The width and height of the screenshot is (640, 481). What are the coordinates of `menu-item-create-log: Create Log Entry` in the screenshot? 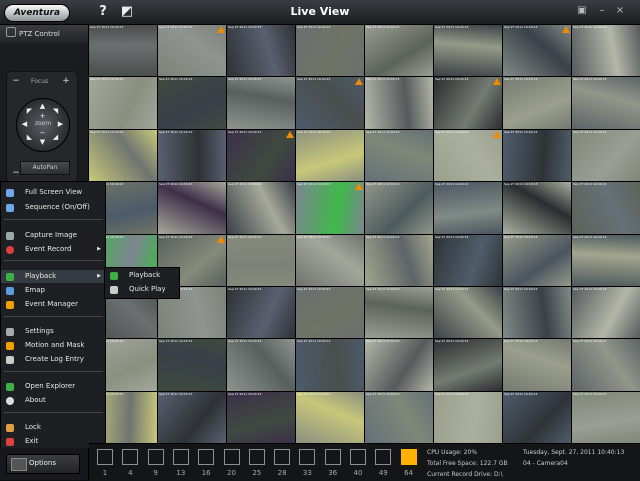 It's located at (53, 359).